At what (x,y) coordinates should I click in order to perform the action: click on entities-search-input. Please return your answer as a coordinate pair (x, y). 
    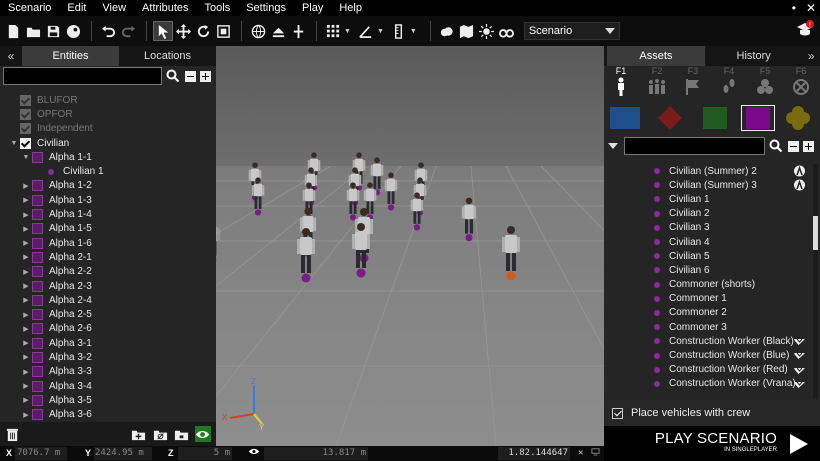
    Looking at the image, I should click on (82, 76).